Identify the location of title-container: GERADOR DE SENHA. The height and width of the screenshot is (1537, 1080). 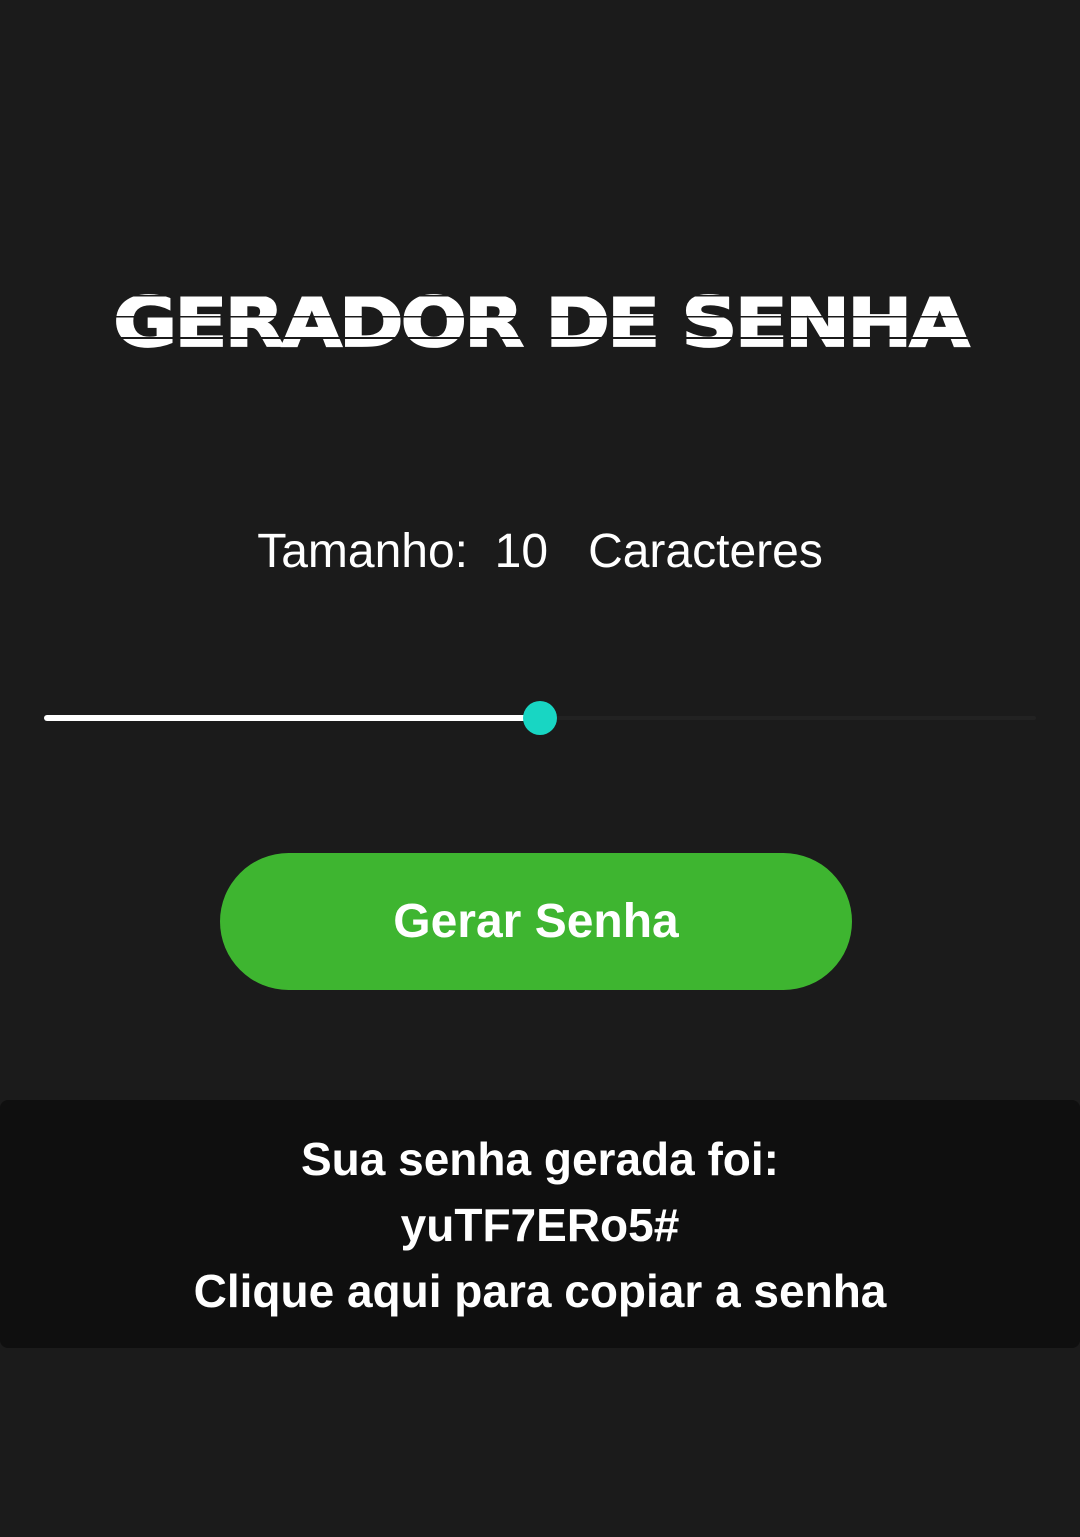
(540, 323).